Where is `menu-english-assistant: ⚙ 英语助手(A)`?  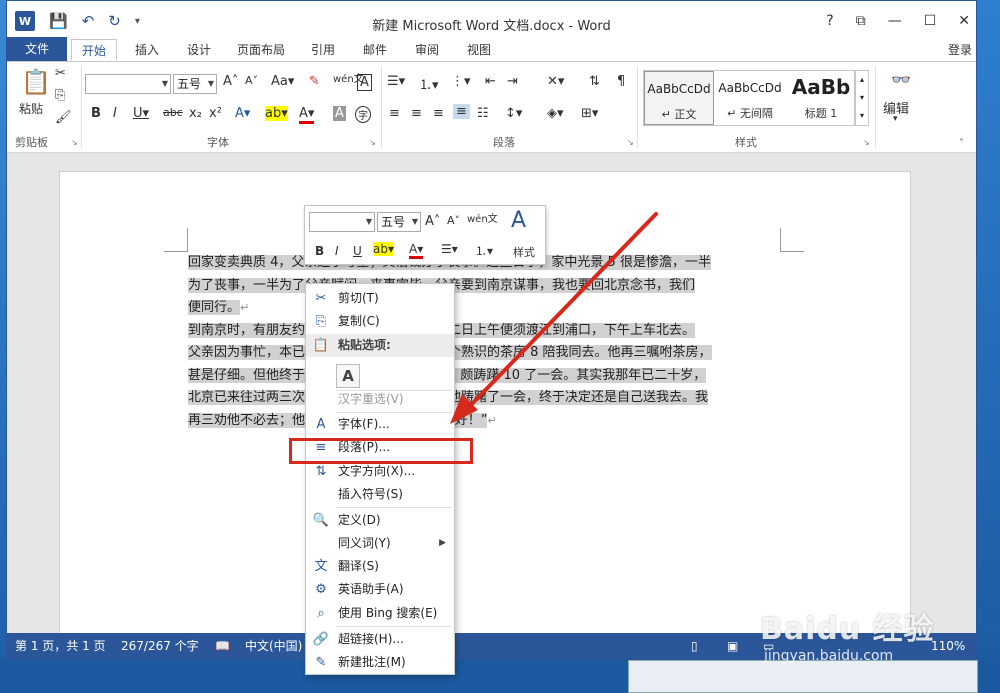
menu-english-assistant: ⚙ 英语助手(A) is located at coordinates (380, 589).